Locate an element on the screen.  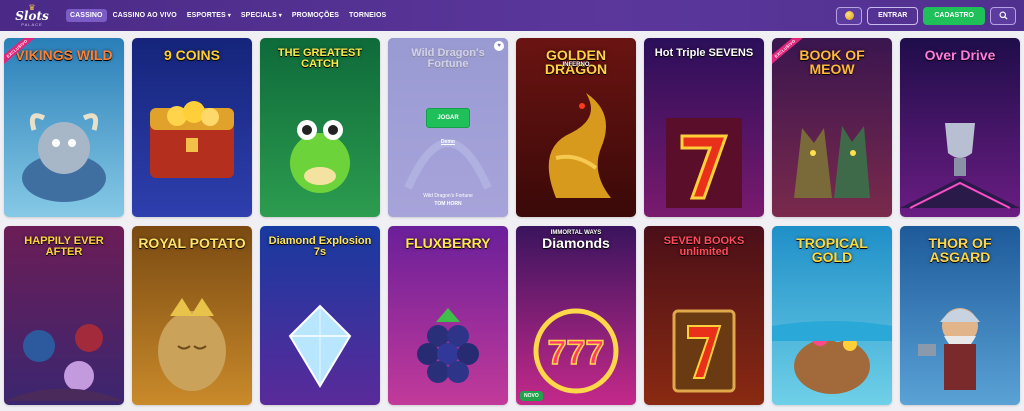
nav-item-label: PROMOÇÕES is located at coordinates (315, 15).